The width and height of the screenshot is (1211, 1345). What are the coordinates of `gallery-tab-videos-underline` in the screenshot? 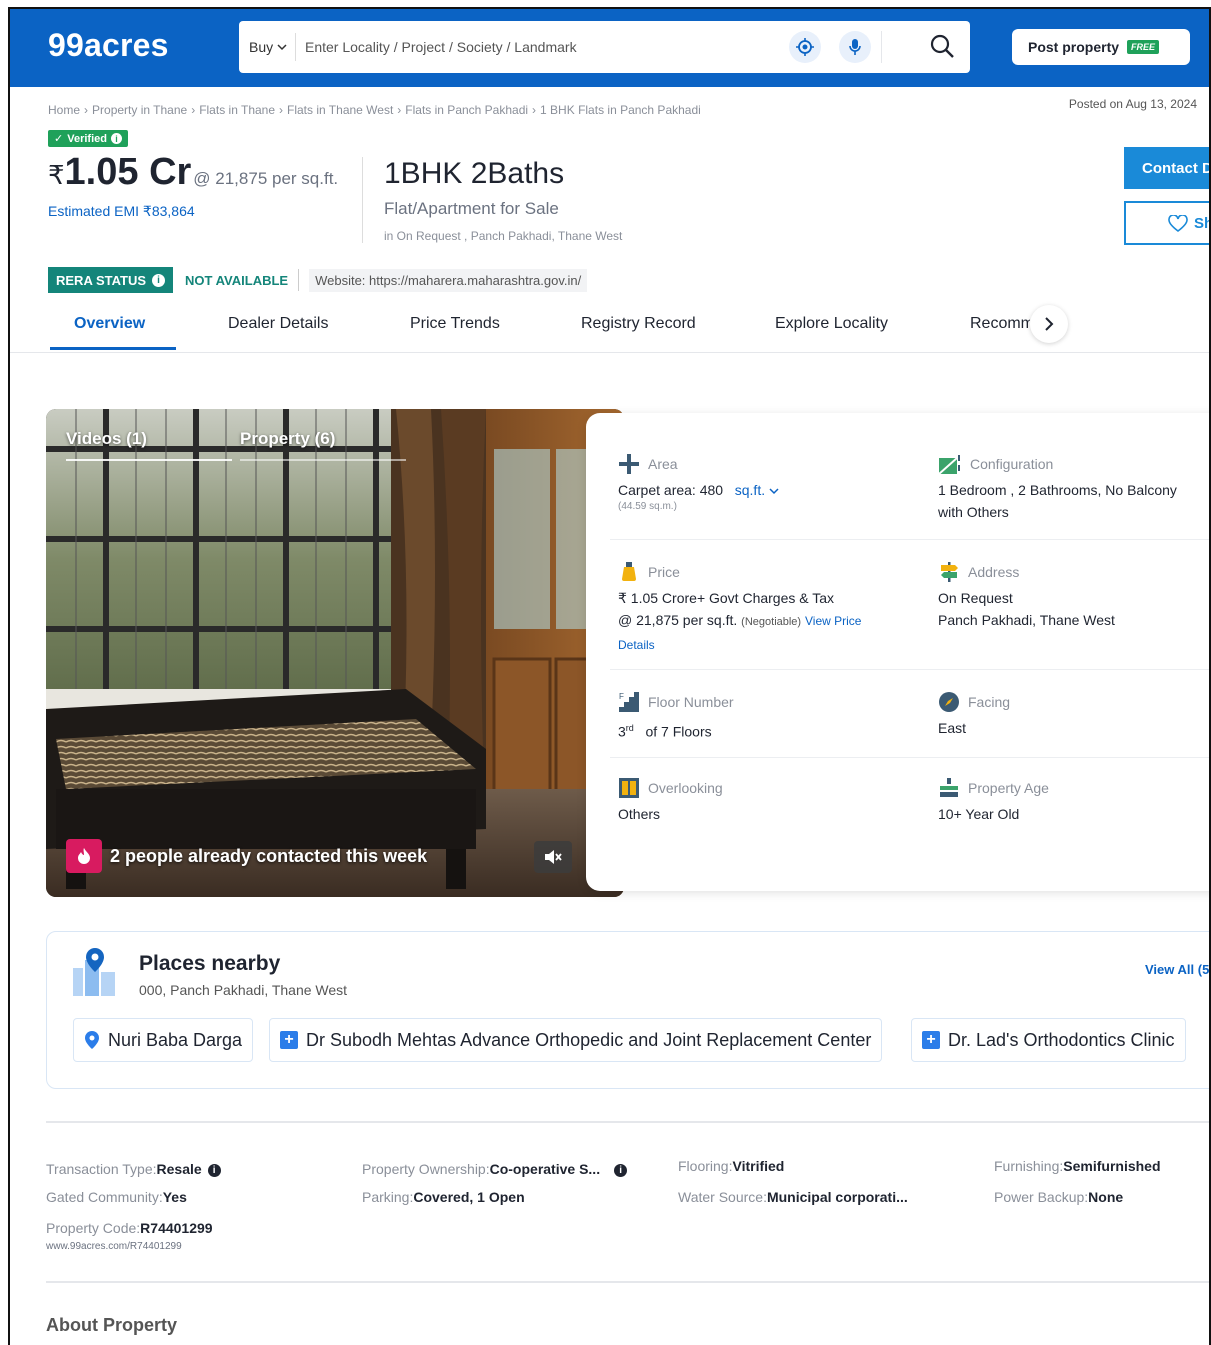 It's located at (149, 460).